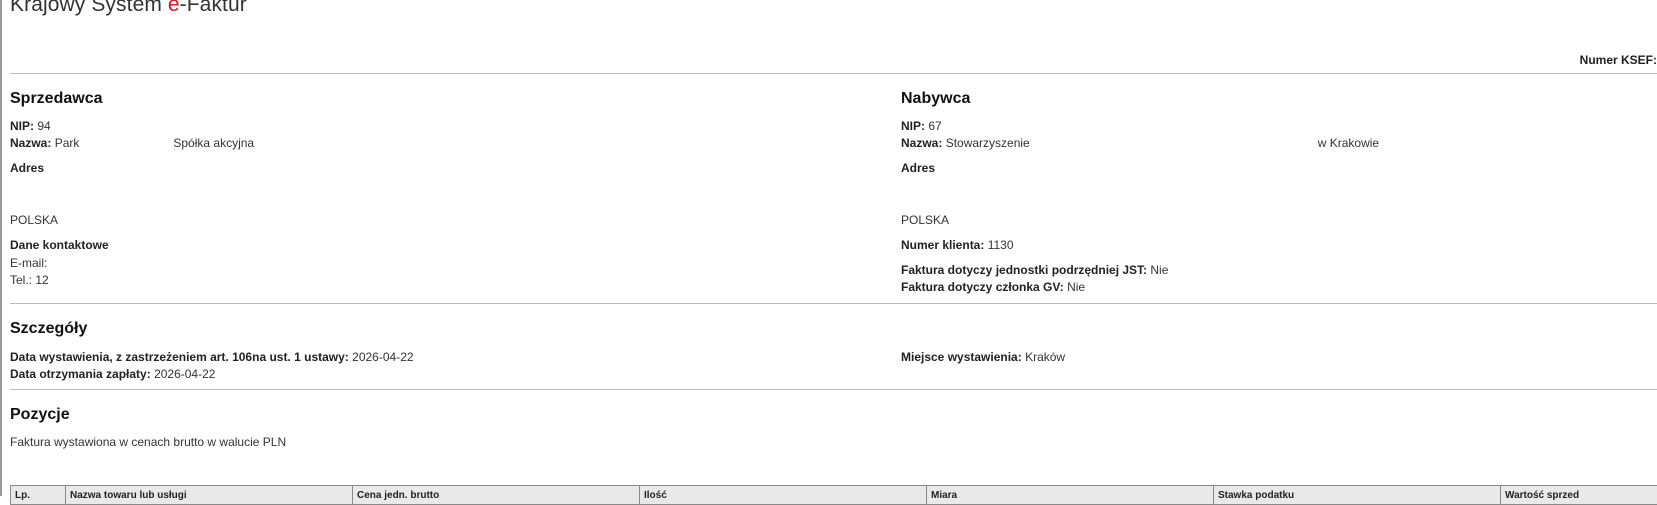  I want to click on column-header: Stawka podatku, so click(1357, 495).